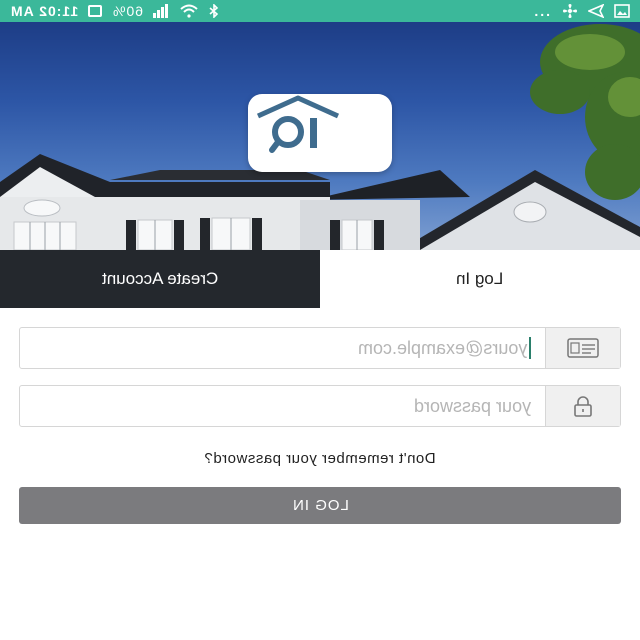 Image resolution: width=640 pixels, height=640 pixels. Describe the element at coordinates (214, 11) in the screenshot. I see `bluetooth-icon` at that location.